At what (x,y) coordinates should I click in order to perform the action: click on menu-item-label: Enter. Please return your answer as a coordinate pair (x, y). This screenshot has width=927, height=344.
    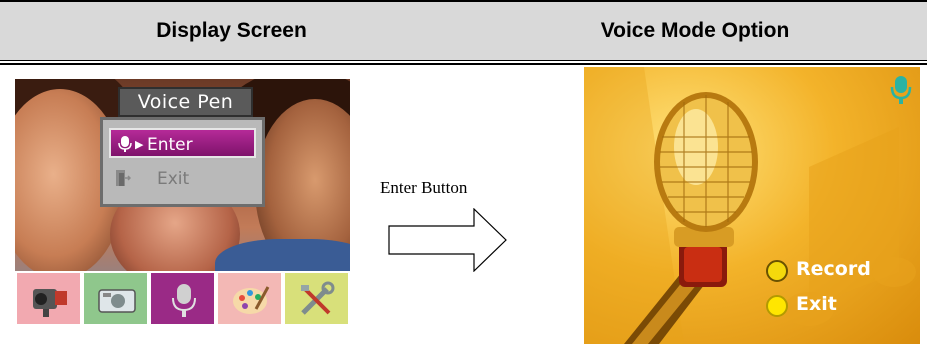
    Looking at the image, I should click on (170, 145).